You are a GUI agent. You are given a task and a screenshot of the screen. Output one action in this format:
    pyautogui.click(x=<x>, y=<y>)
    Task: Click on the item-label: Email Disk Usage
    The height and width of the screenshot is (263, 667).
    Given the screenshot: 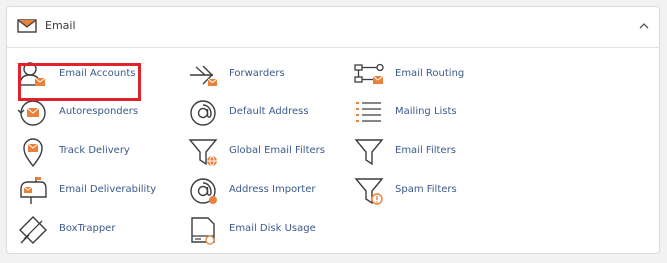 What is the action you would take?
    pyautogui.click(x=272, y=228)
    